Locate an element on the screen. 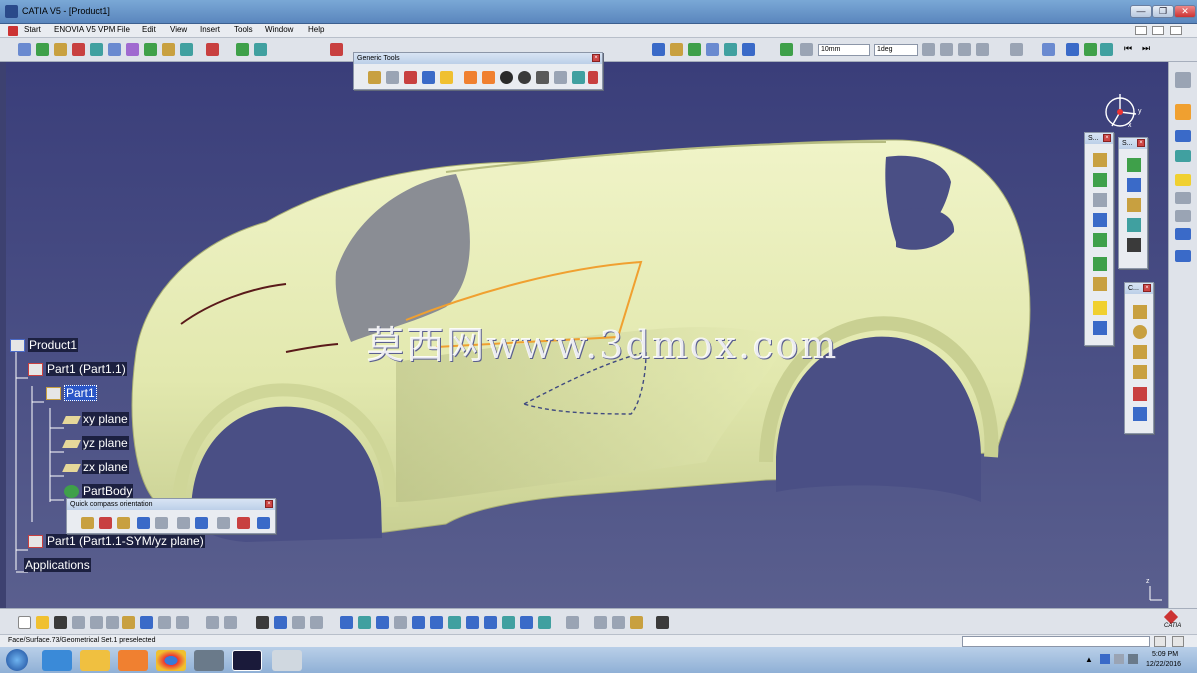 The width and height of the screenshot is (1197, 673). car-icon is located at coordinates (428, 77).